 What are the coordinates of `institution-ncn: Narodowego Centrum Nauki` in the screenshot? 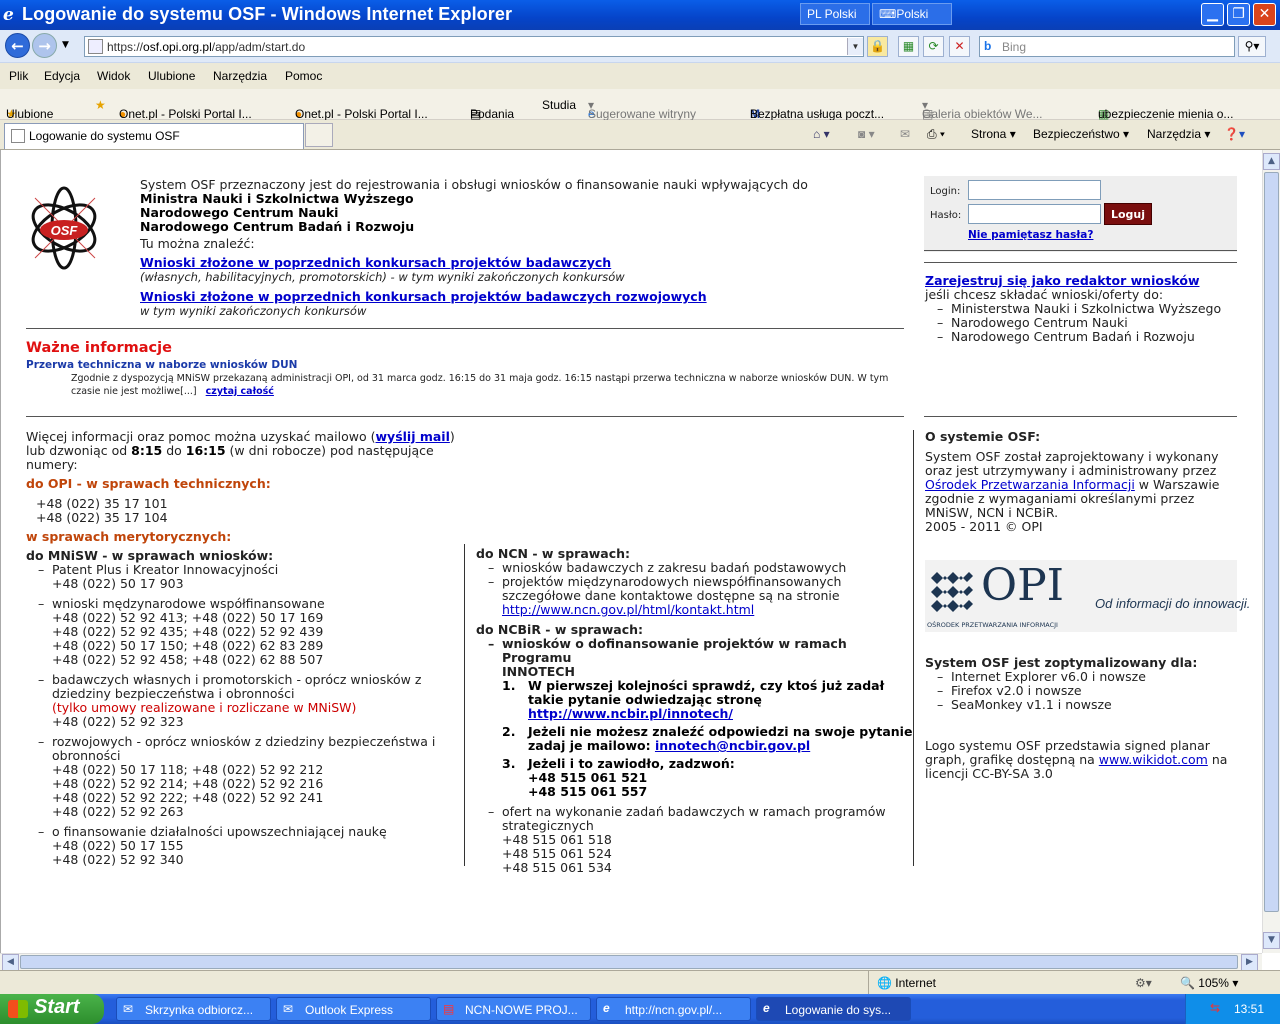 It's located at (239, 212).